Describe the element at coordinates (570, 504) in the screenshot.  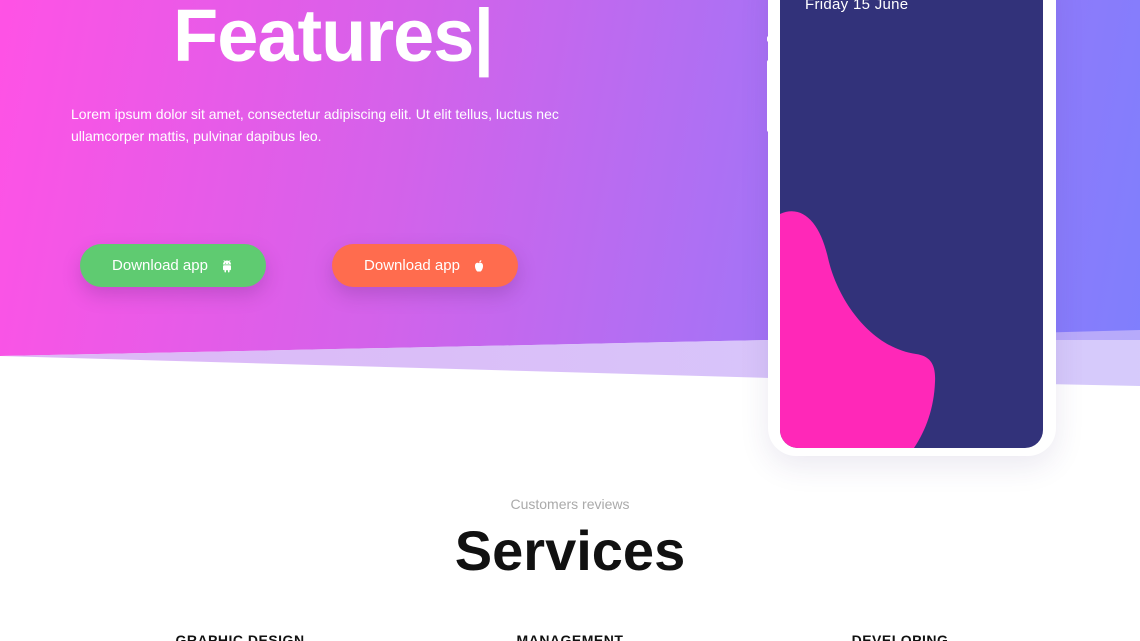
I see `section-kicker: Customers reviews` at that location.